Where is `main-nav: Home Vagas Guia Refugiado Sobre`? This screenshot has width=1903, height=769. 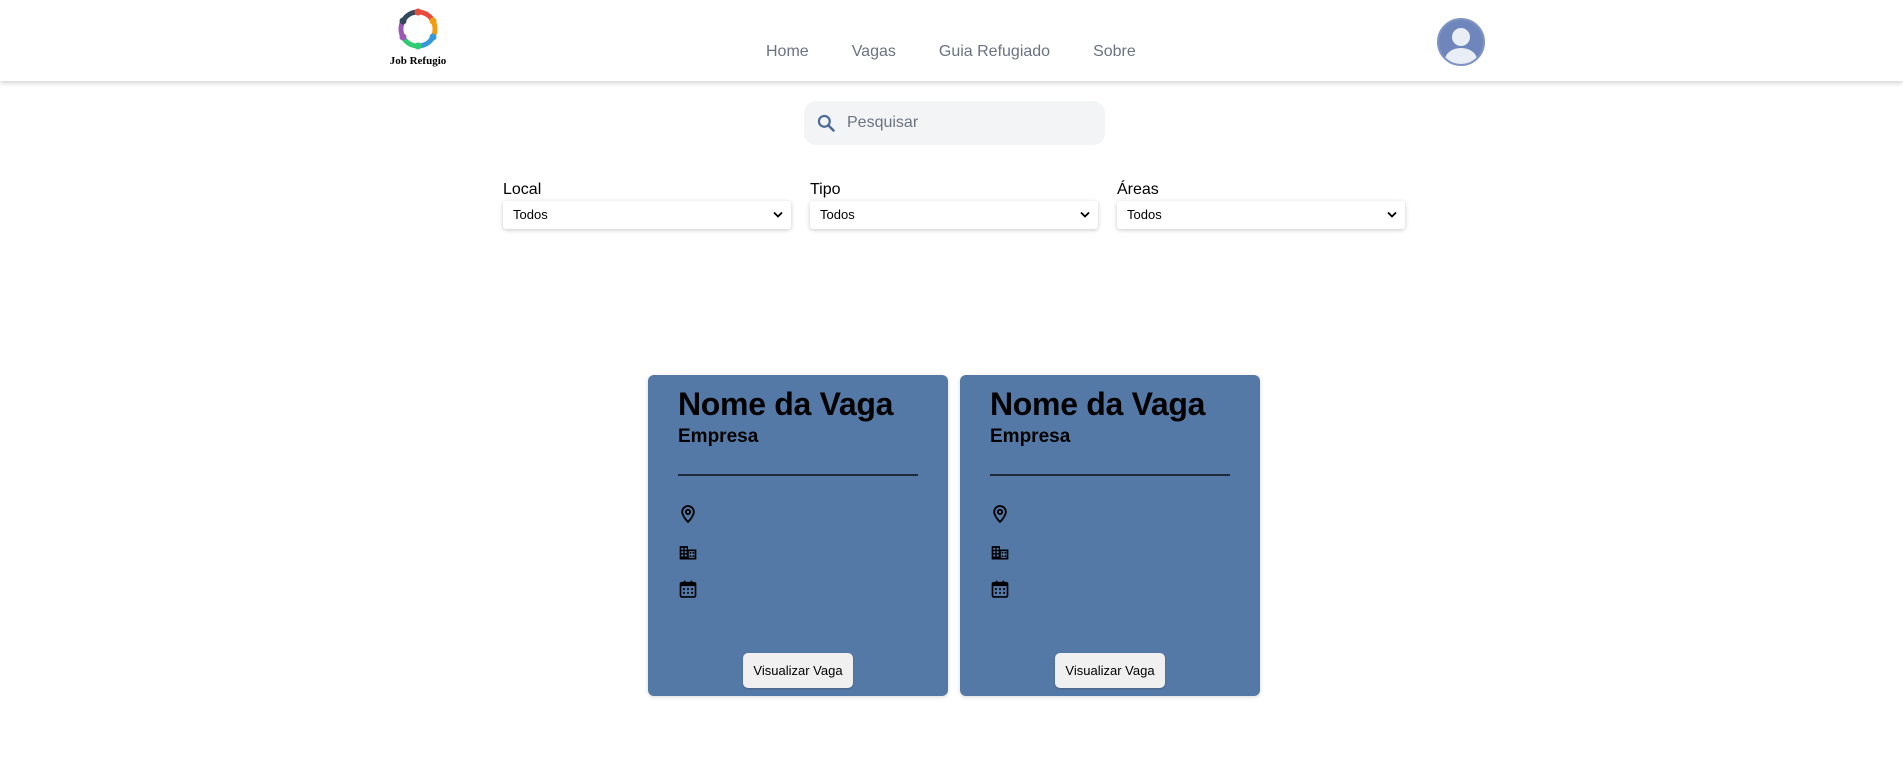 main-nav: Home Vagas Guia Refugiado Sobre is located at coordinates (951, 52).